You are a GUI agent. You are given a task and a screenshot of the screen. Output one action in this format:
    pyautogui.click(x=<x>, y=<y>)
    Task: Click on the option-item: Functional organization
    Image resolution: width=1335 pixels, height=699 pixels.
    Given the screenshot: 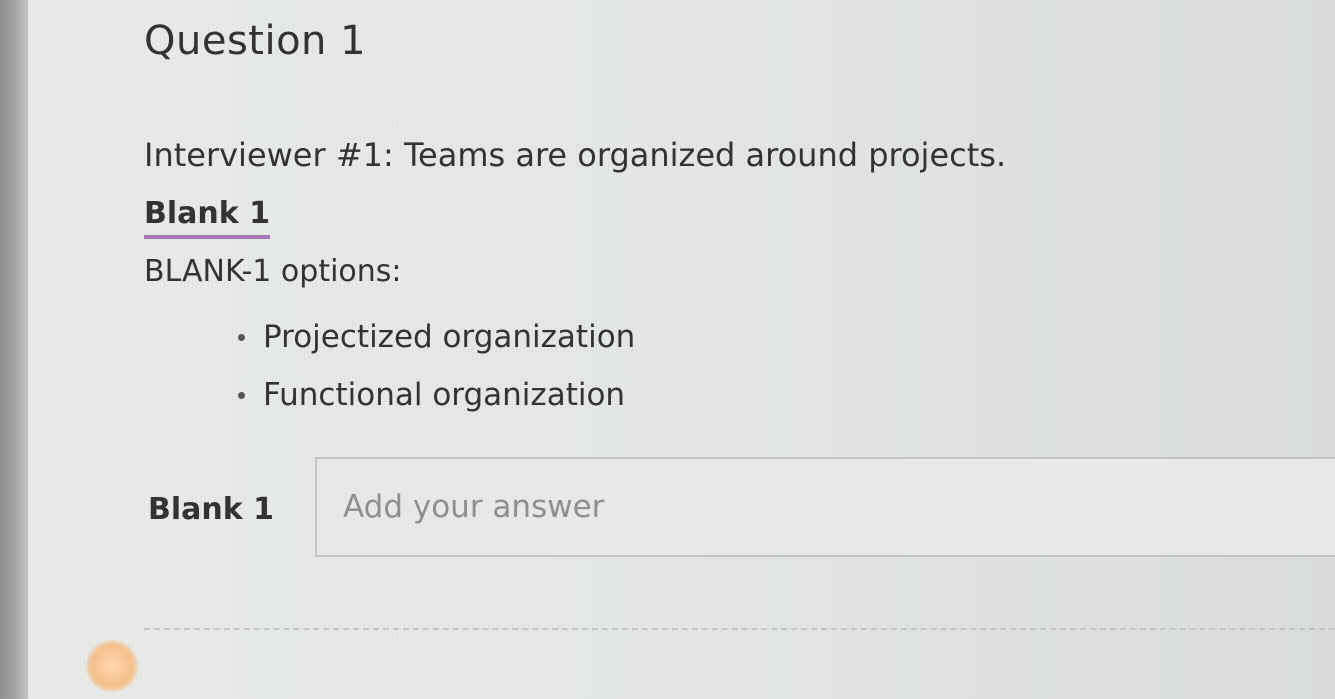 What is the action you would take?
    pyautogui.click(x=436, y=395)
    